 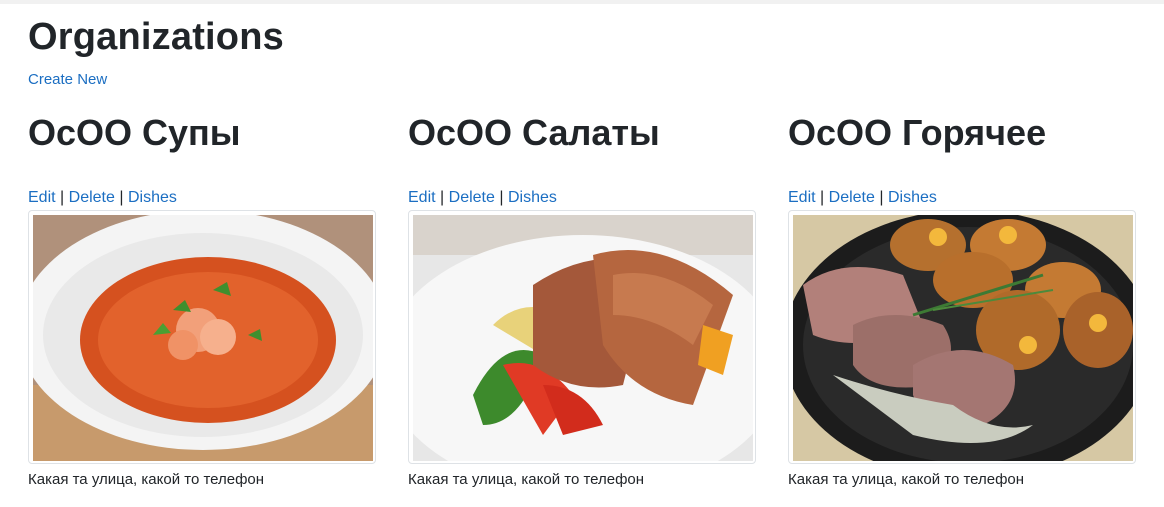 I want to click on tomato-shrimp-soup-photo, so click(x=203, y=338).